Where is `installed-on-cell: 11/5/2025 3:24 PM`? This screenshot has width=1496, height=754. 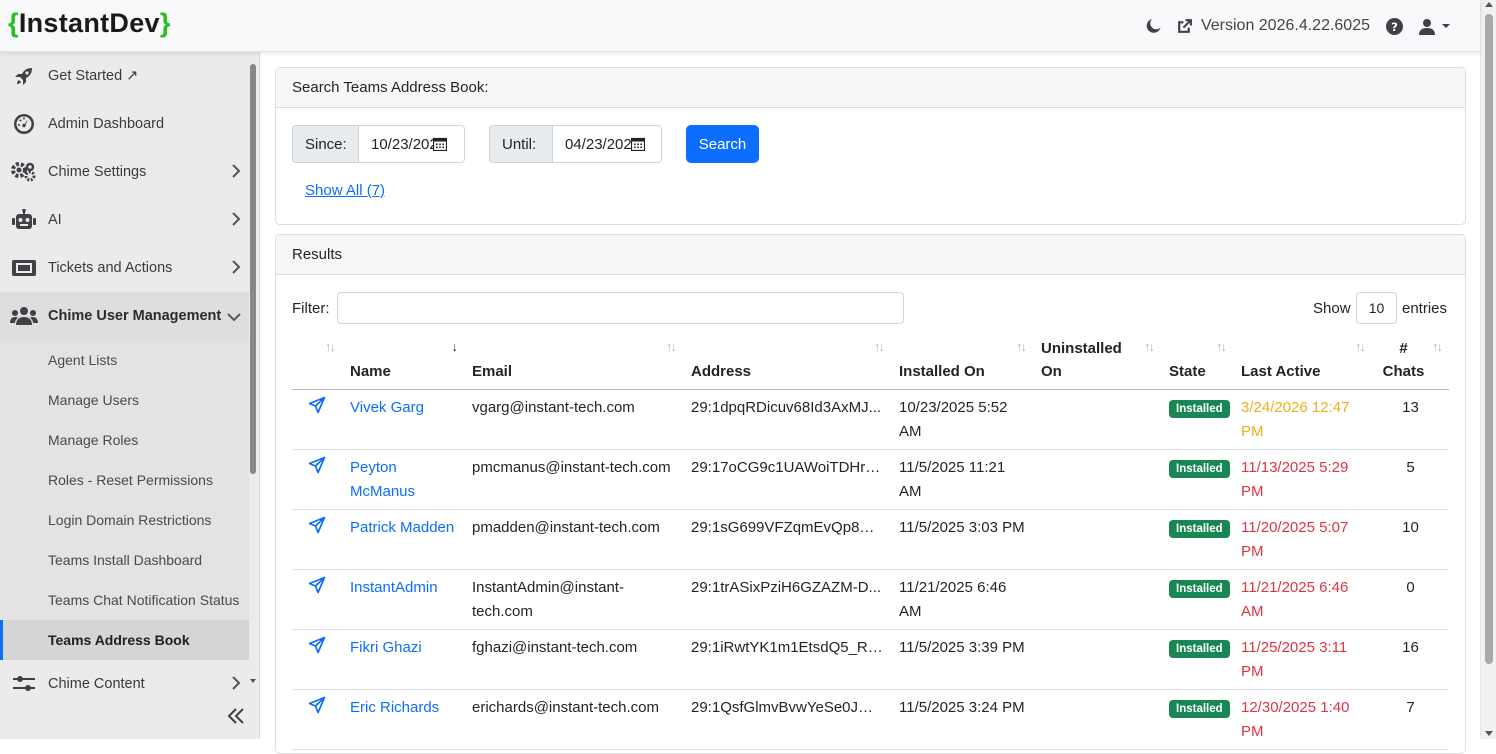
installed-on-cell: 11/5/2025 3:24 PM is located at coordinates (962, 719).